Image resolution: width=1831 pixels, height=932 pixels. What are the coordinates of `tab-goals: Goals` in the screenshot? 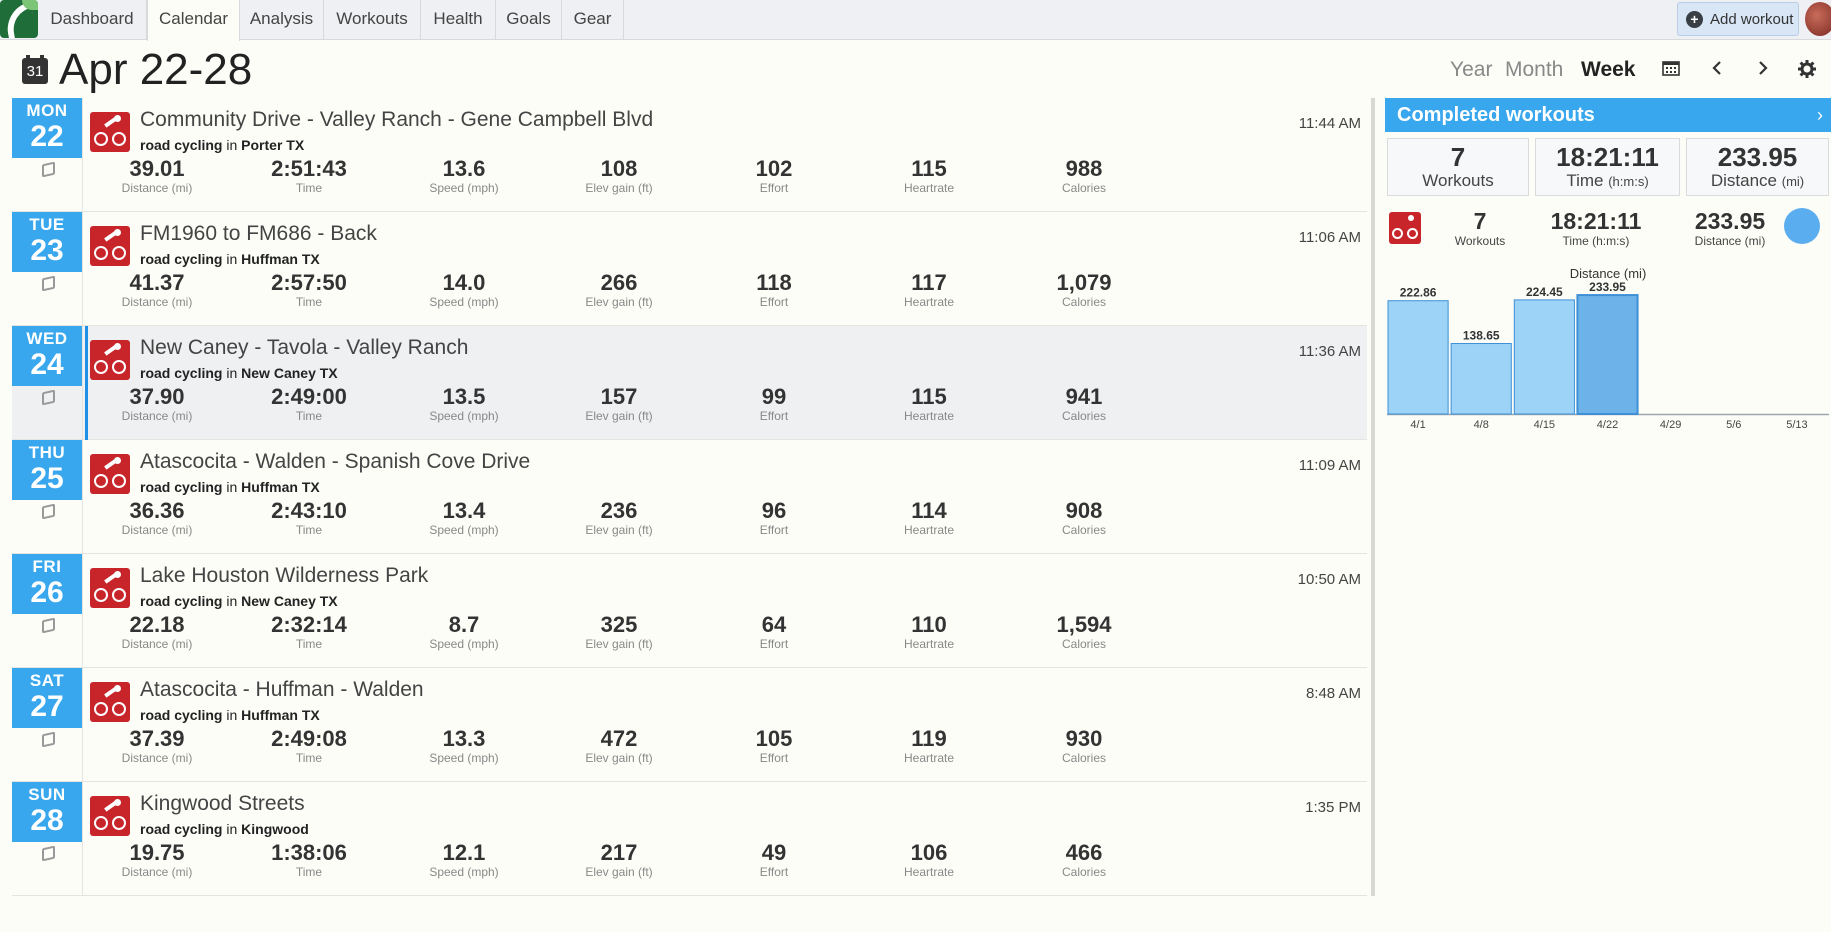 It's located at (529, 20).